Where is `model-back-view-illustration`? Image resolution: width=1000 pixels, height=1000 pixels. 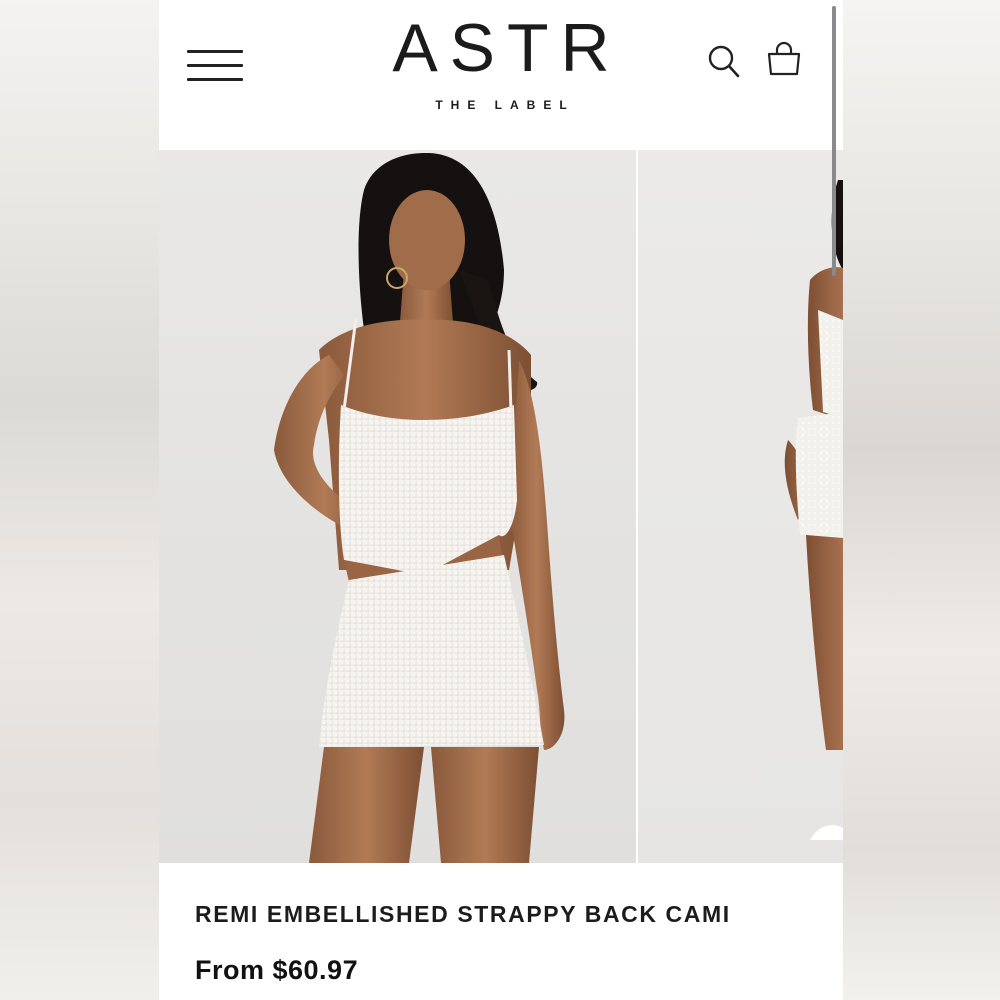 model-back-view-illustration is located at coordinates (813, 510).